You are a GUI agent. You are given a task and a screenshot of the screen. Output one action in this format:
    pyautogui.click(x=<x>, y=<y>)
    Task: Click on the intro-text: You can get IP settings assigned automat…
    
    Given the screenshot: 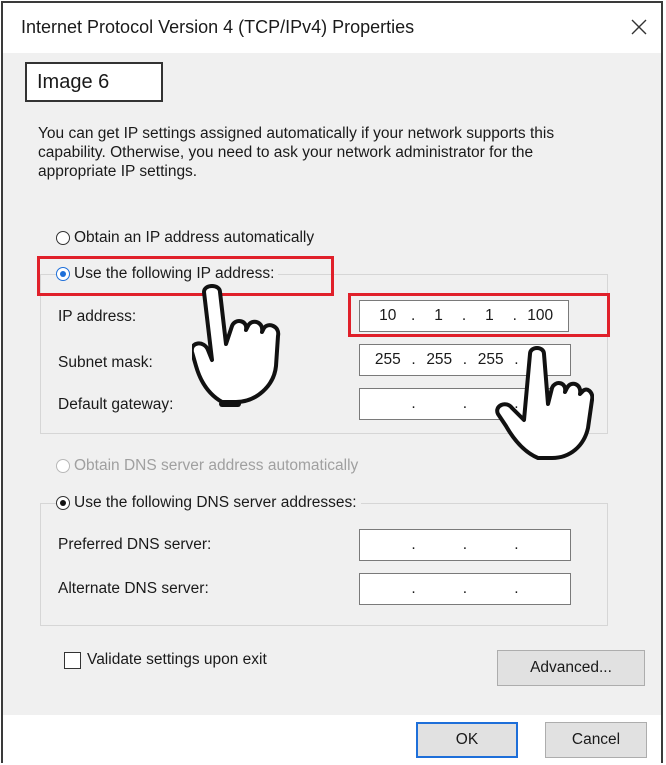 What is the action you would take?
    pyautogui.click(x=296, y=152)
    